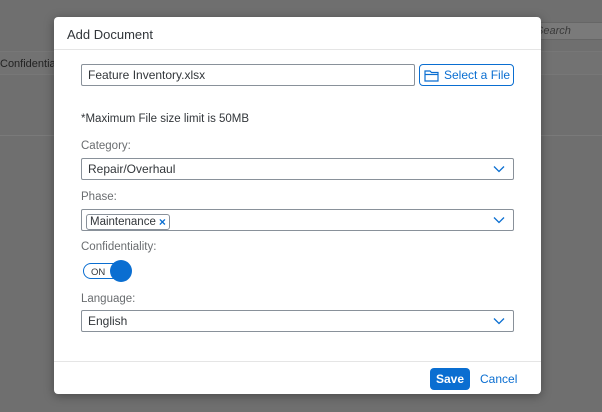 This screenshot has width=602, height=412. Describe the element at coordinates (162, 222) in the screenshot. I see `remove-token-icon: ×` at that location.